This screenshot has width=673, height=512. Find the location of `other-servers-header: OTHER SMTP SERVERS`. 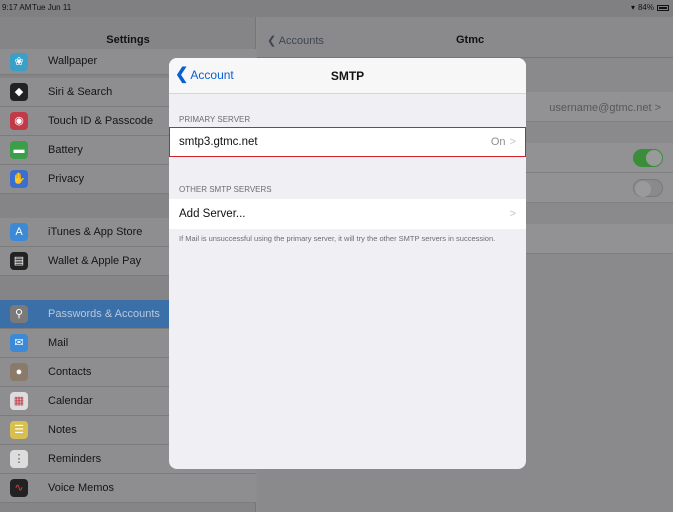

other-servers-header: OTHER SMTP SERVERS is located at coordinates (225, 189).